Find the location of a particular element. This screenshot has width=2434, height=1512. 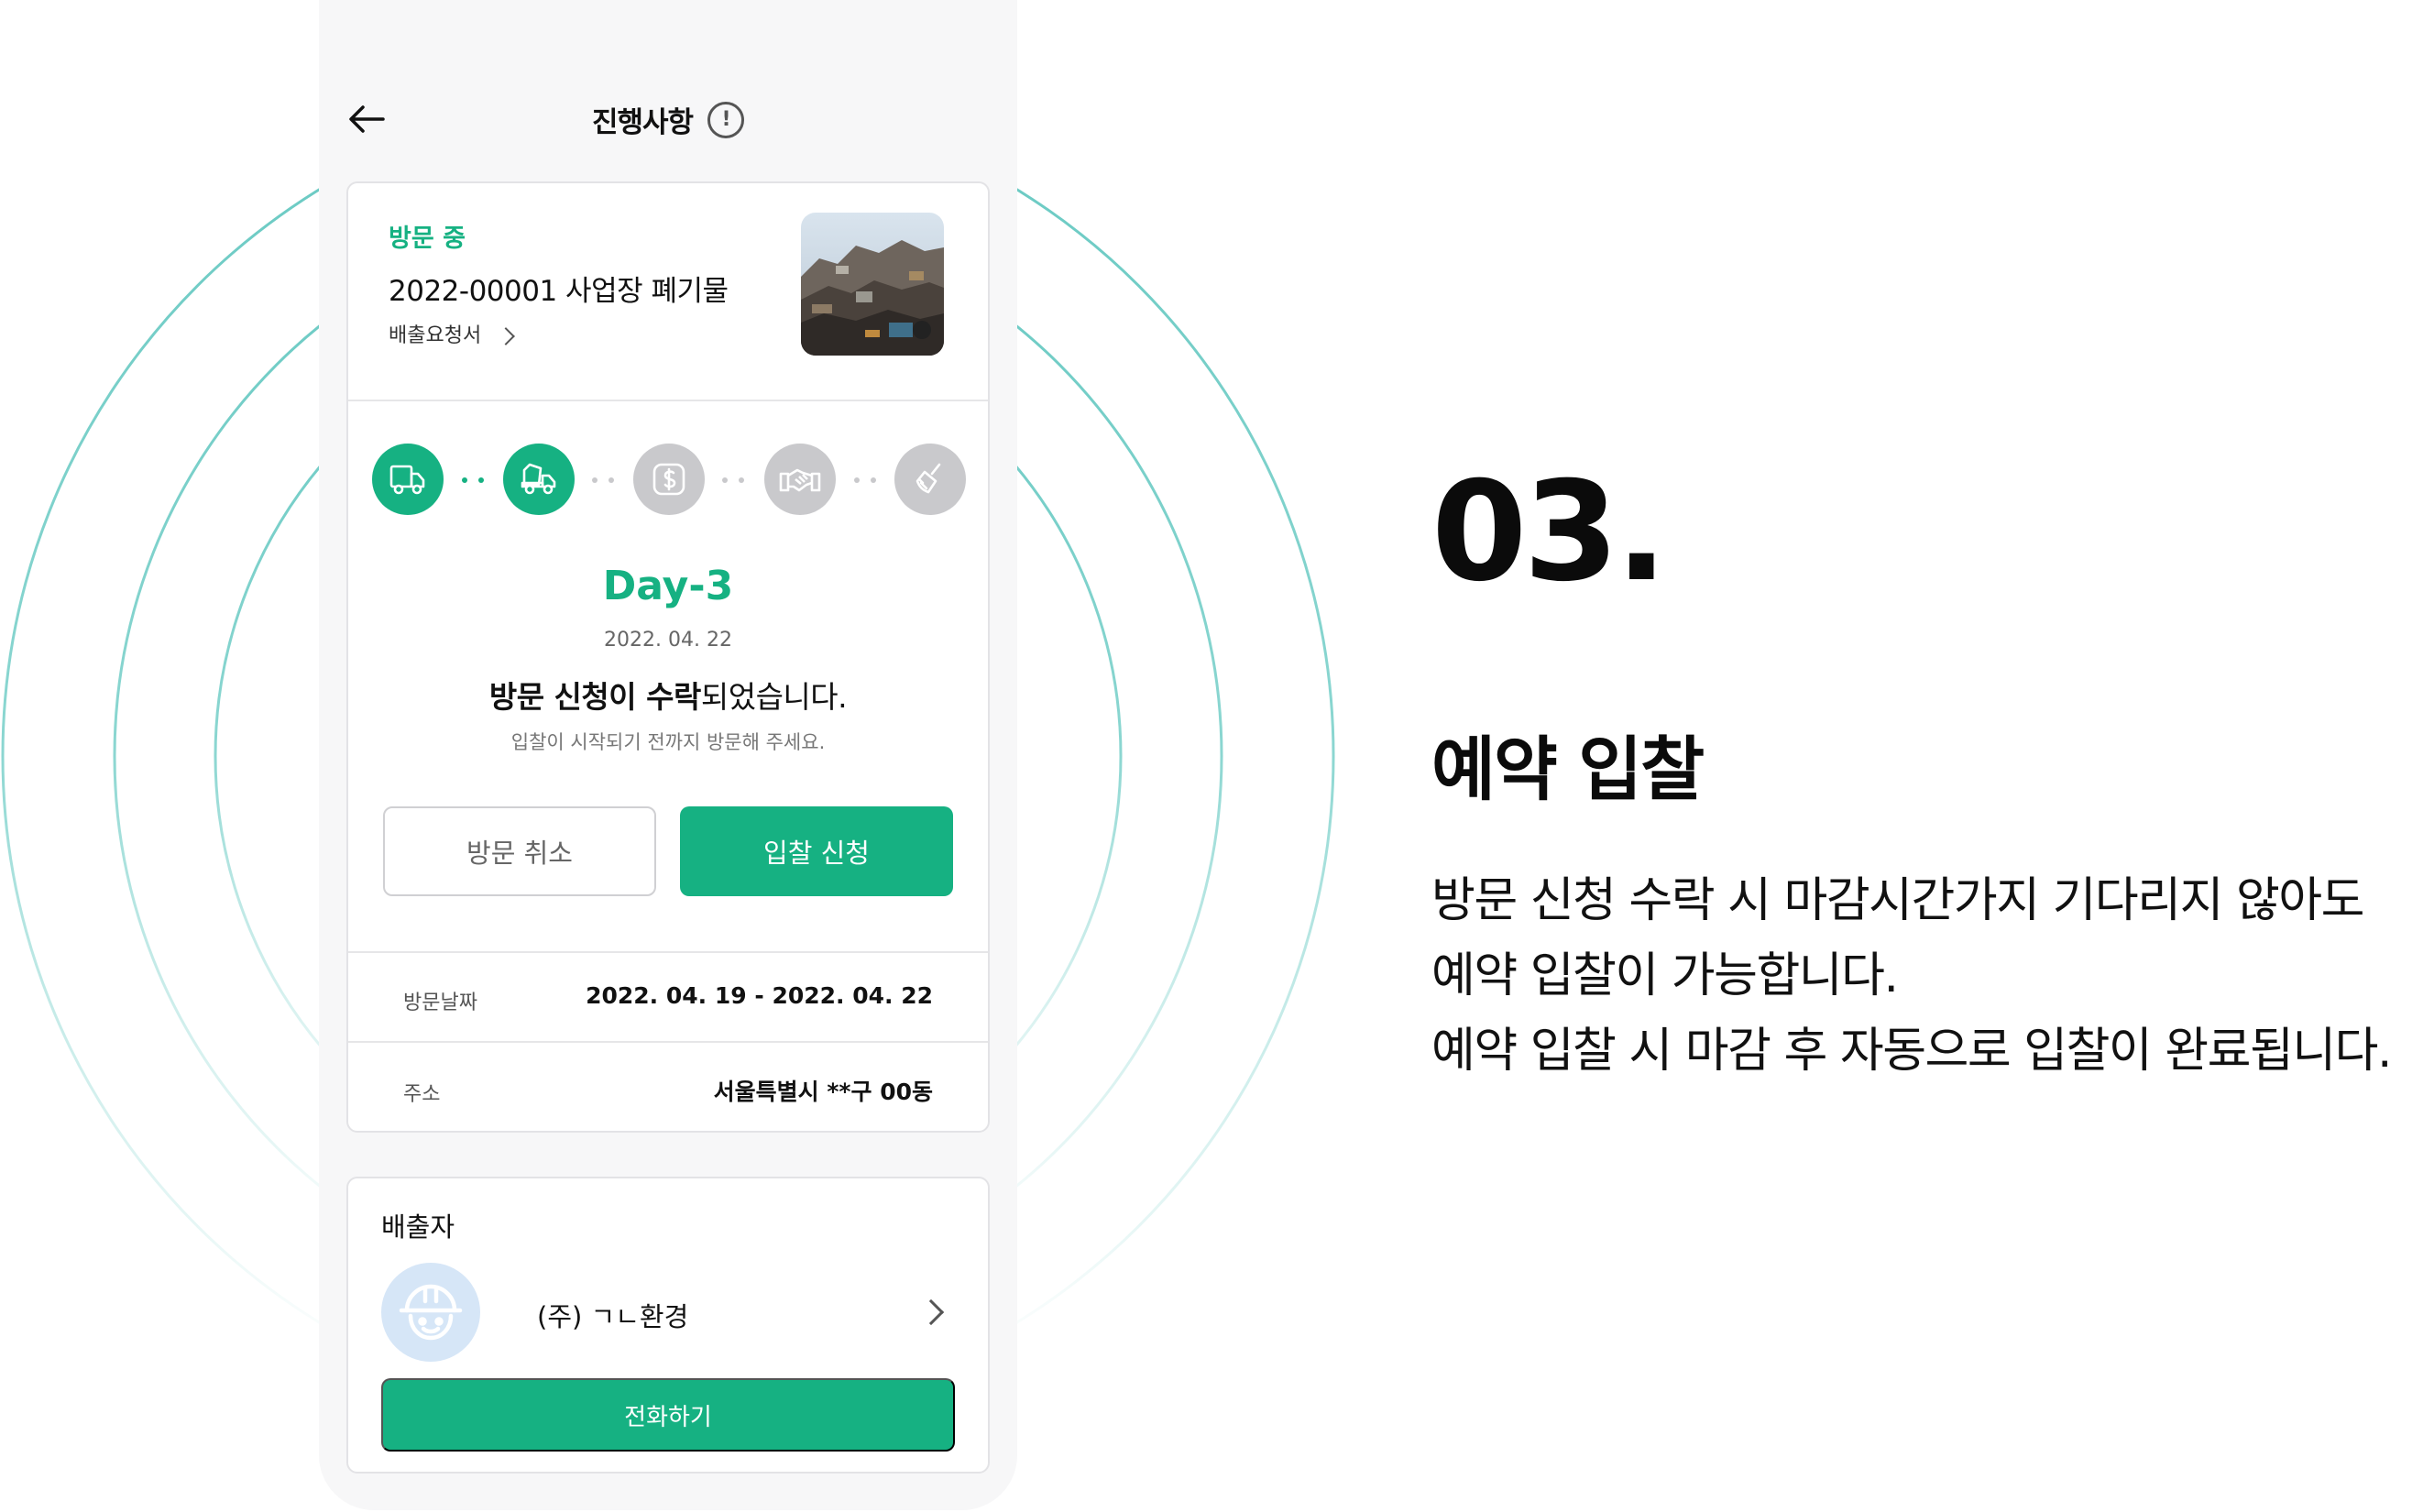

status-message-rest: 되었습니다. is located at coordinates (774, 697).